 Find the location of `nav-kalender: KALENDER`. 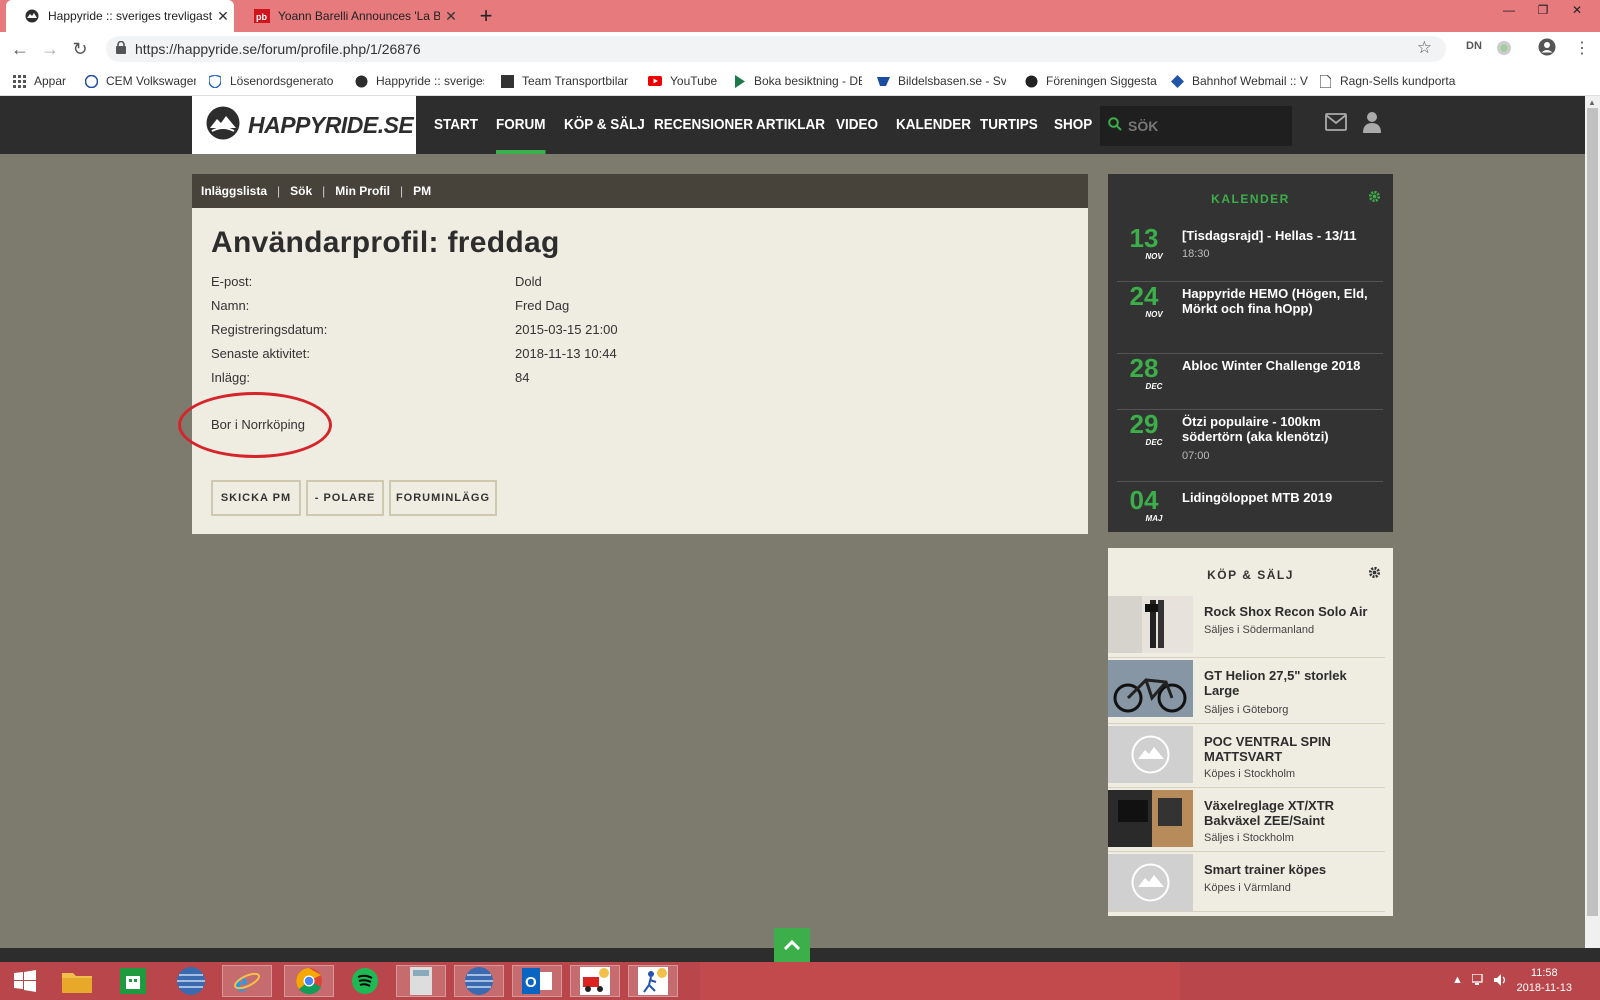

nav-kalender: KALENDER is located at coordinates (933, 125).